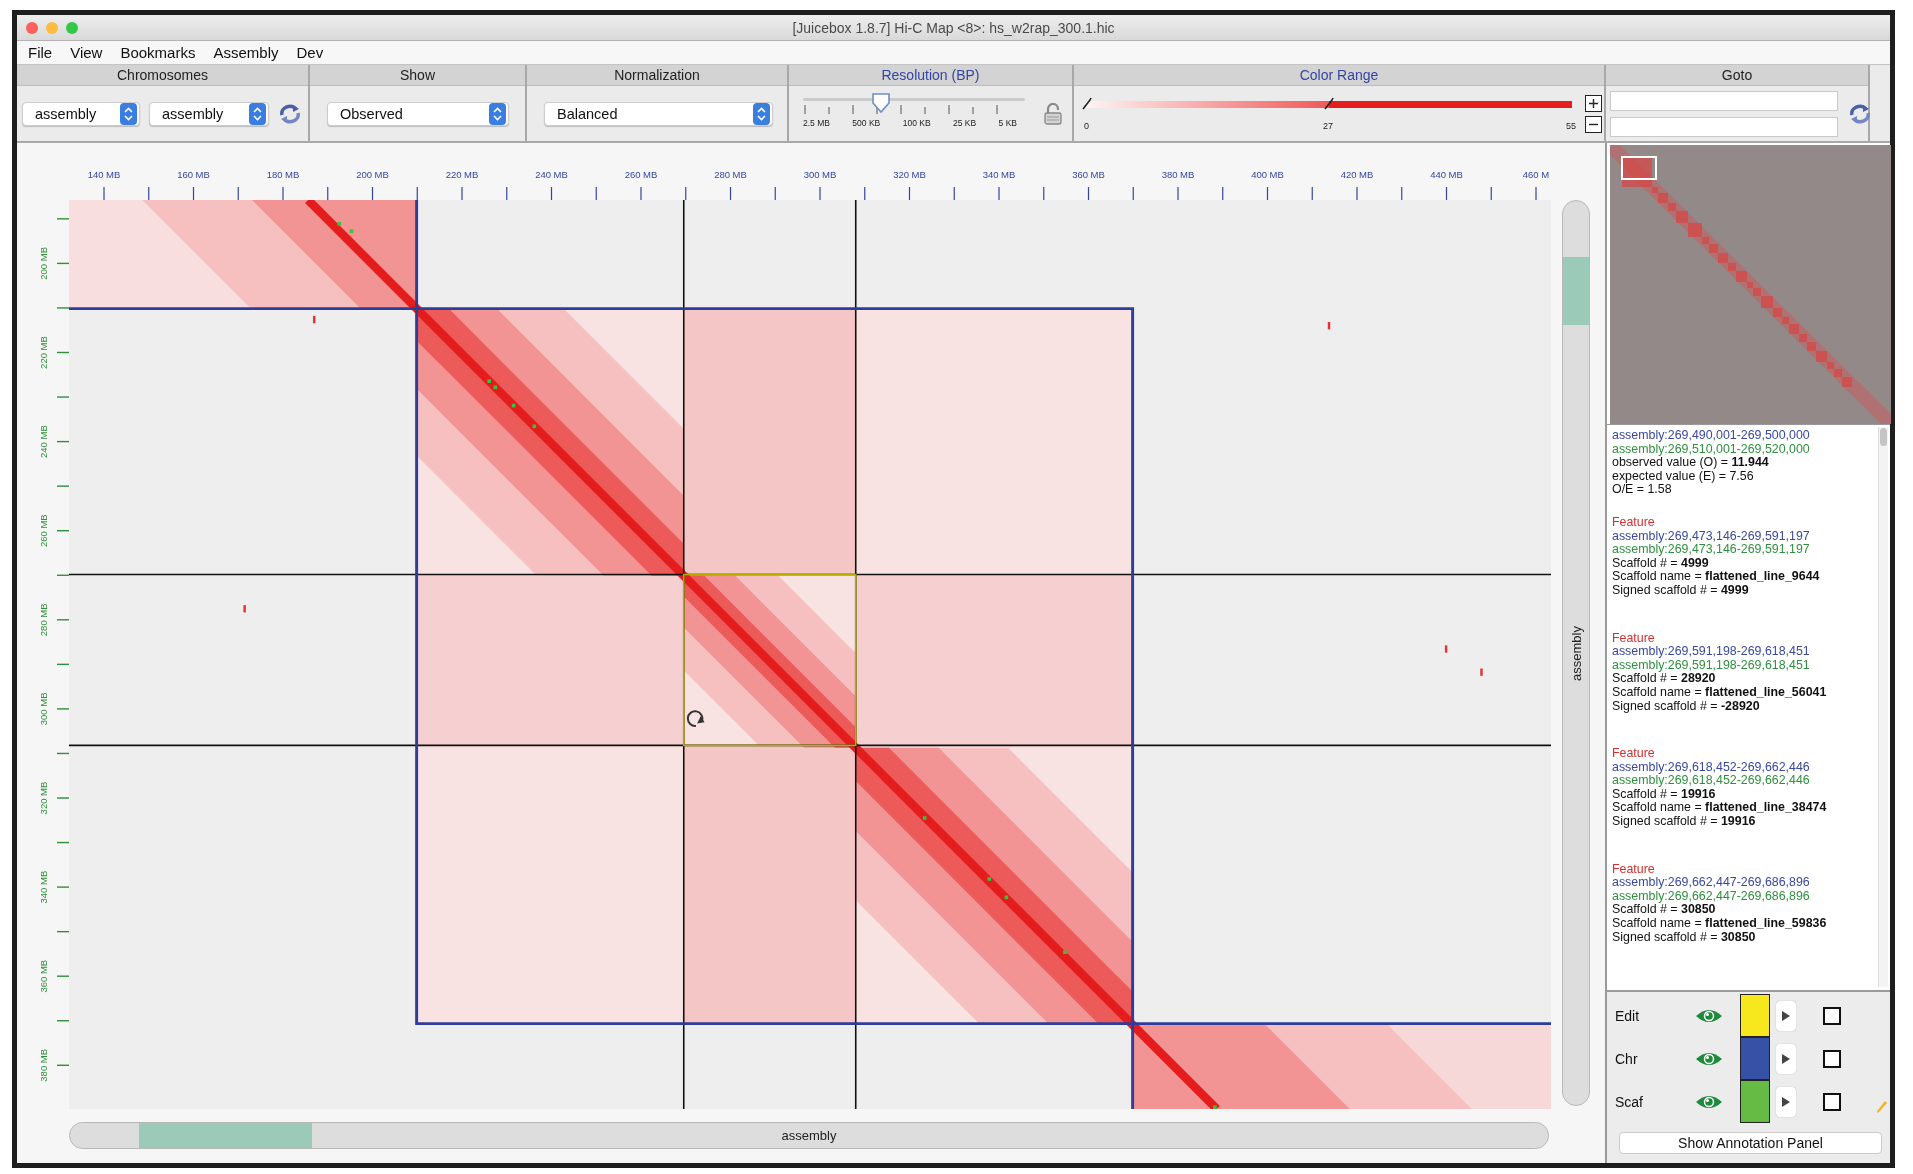  Describe the element at coordinates (1711, 449) in the screenshot. I see `coordinate-text: assembly:269,510,001-269,520,000` at that location.